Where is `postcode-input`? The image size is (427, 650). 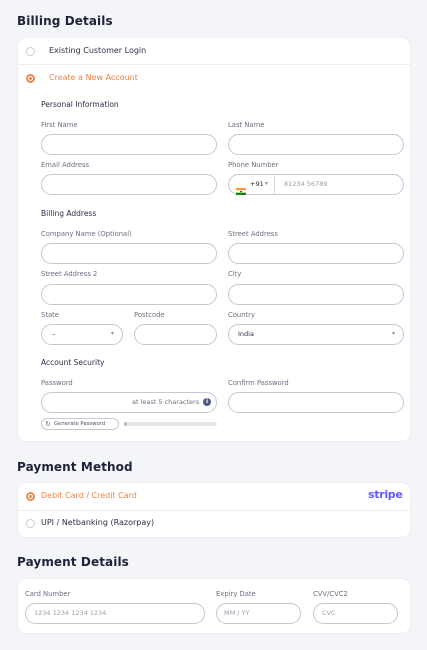
postcode-input is located at coordinates (175, 334).